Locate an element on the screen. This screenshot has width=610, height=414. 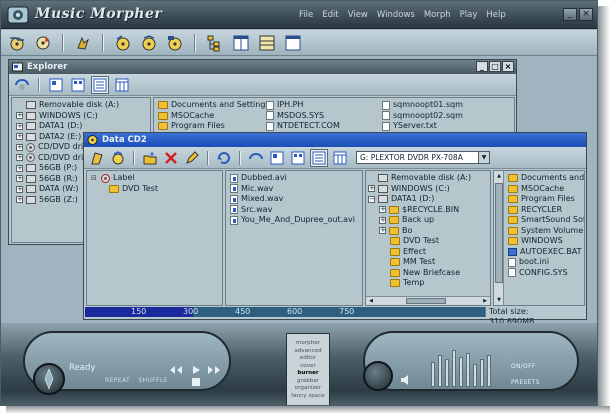
source-file-item: Documents and Settin is located at coordinates (546, 178).